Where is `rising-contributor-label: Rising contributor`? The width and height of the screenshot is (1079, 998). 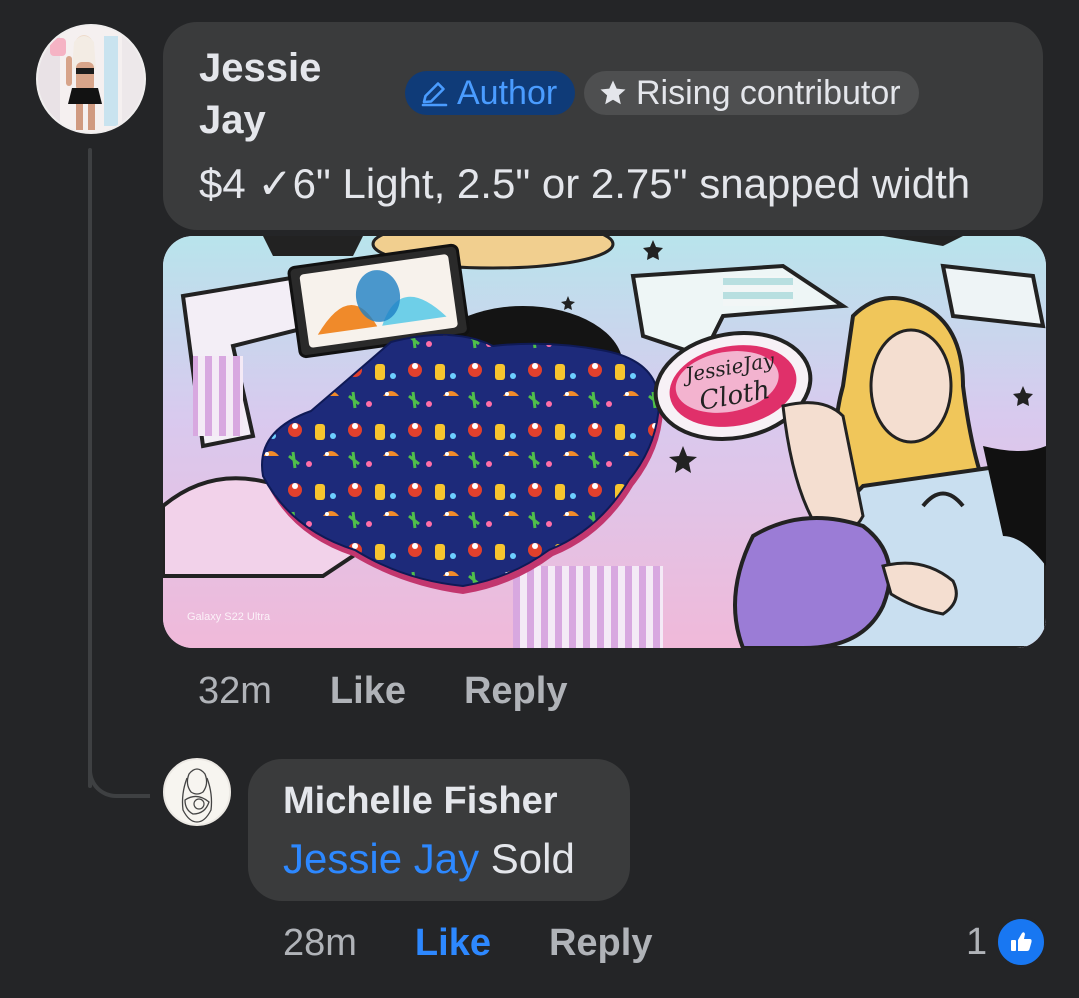
rising-contributor-label: Rising contributor is located at coordinates (768, 92).